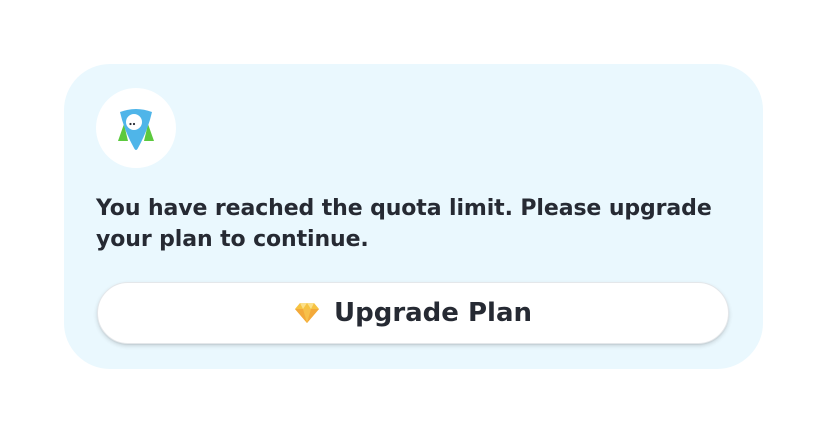 The width and height of the screenshot is (827, 434). I want to click on avatar, so click(136, 128).